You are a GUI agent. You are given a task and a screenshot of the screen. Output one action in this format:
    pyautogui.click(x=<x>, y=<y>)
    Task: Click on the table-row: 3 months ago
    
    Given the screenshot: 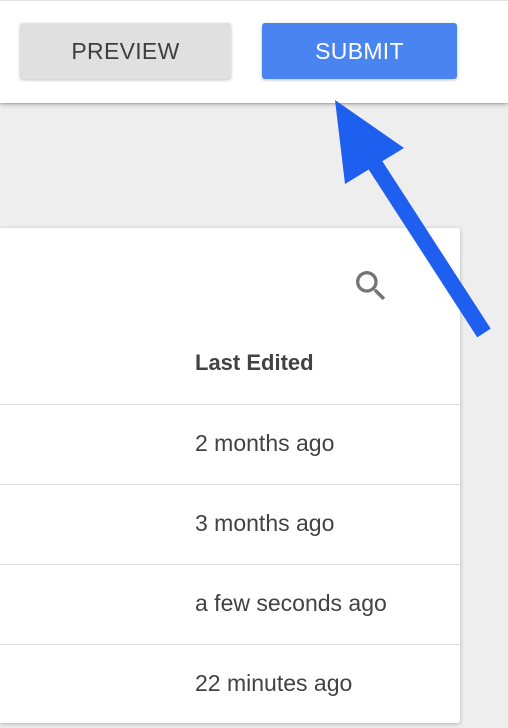 What is the action you would take?
    pyautogui.click(x=230, y=525)
    